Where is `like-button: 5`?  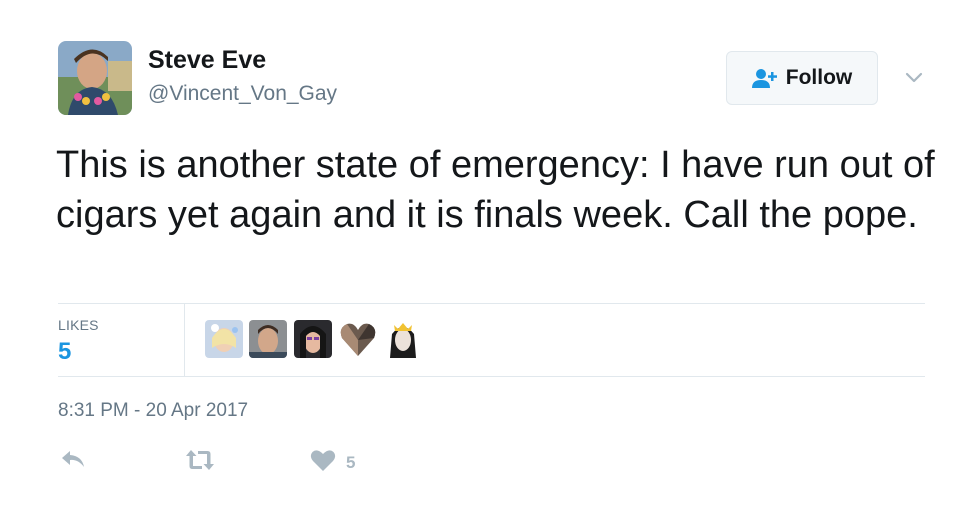 like-button: 5 is located at coordinates (332, 462).